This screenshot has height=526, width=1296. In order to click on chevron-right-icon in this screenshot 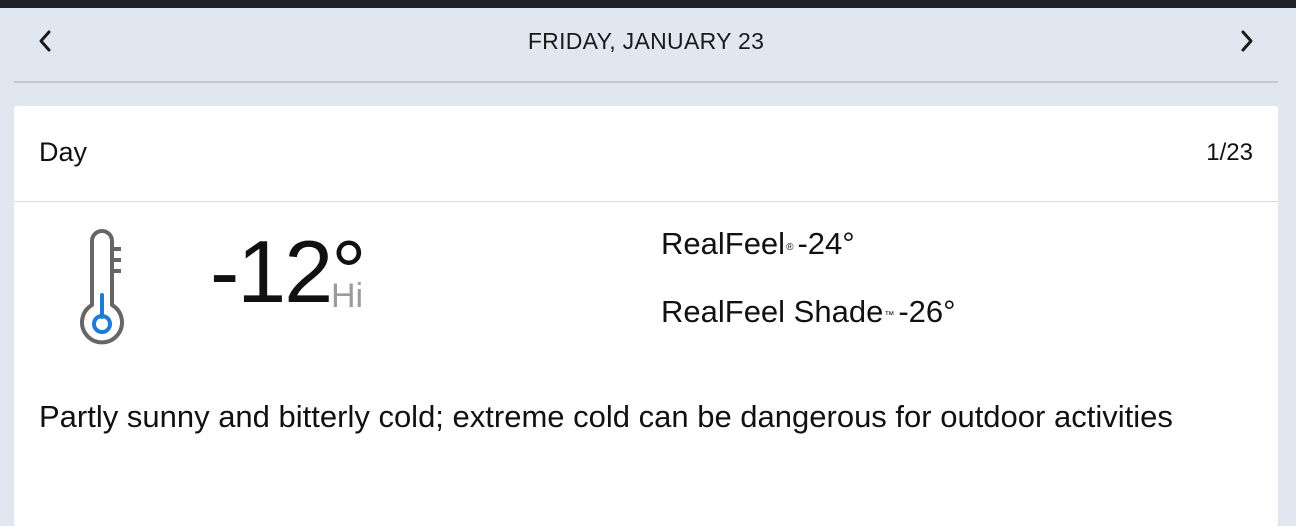, I will do `click(1247, 41)`.